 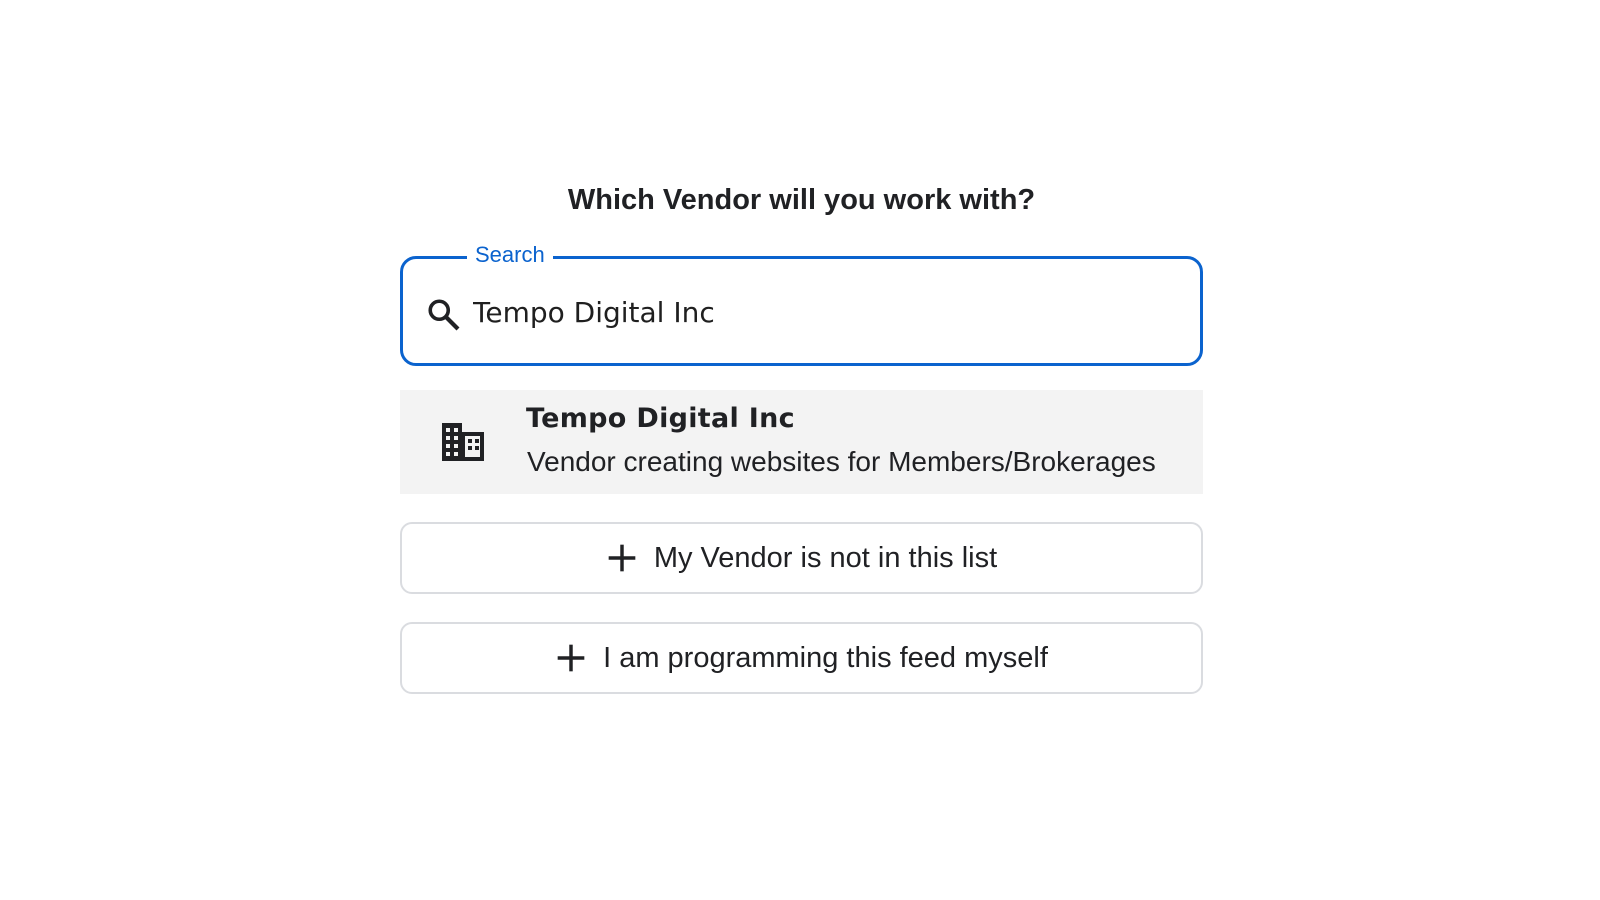 What do you see at coordinates (823, 312) in the screenshot?
I see `search-input` at bounding box center [823, 312].